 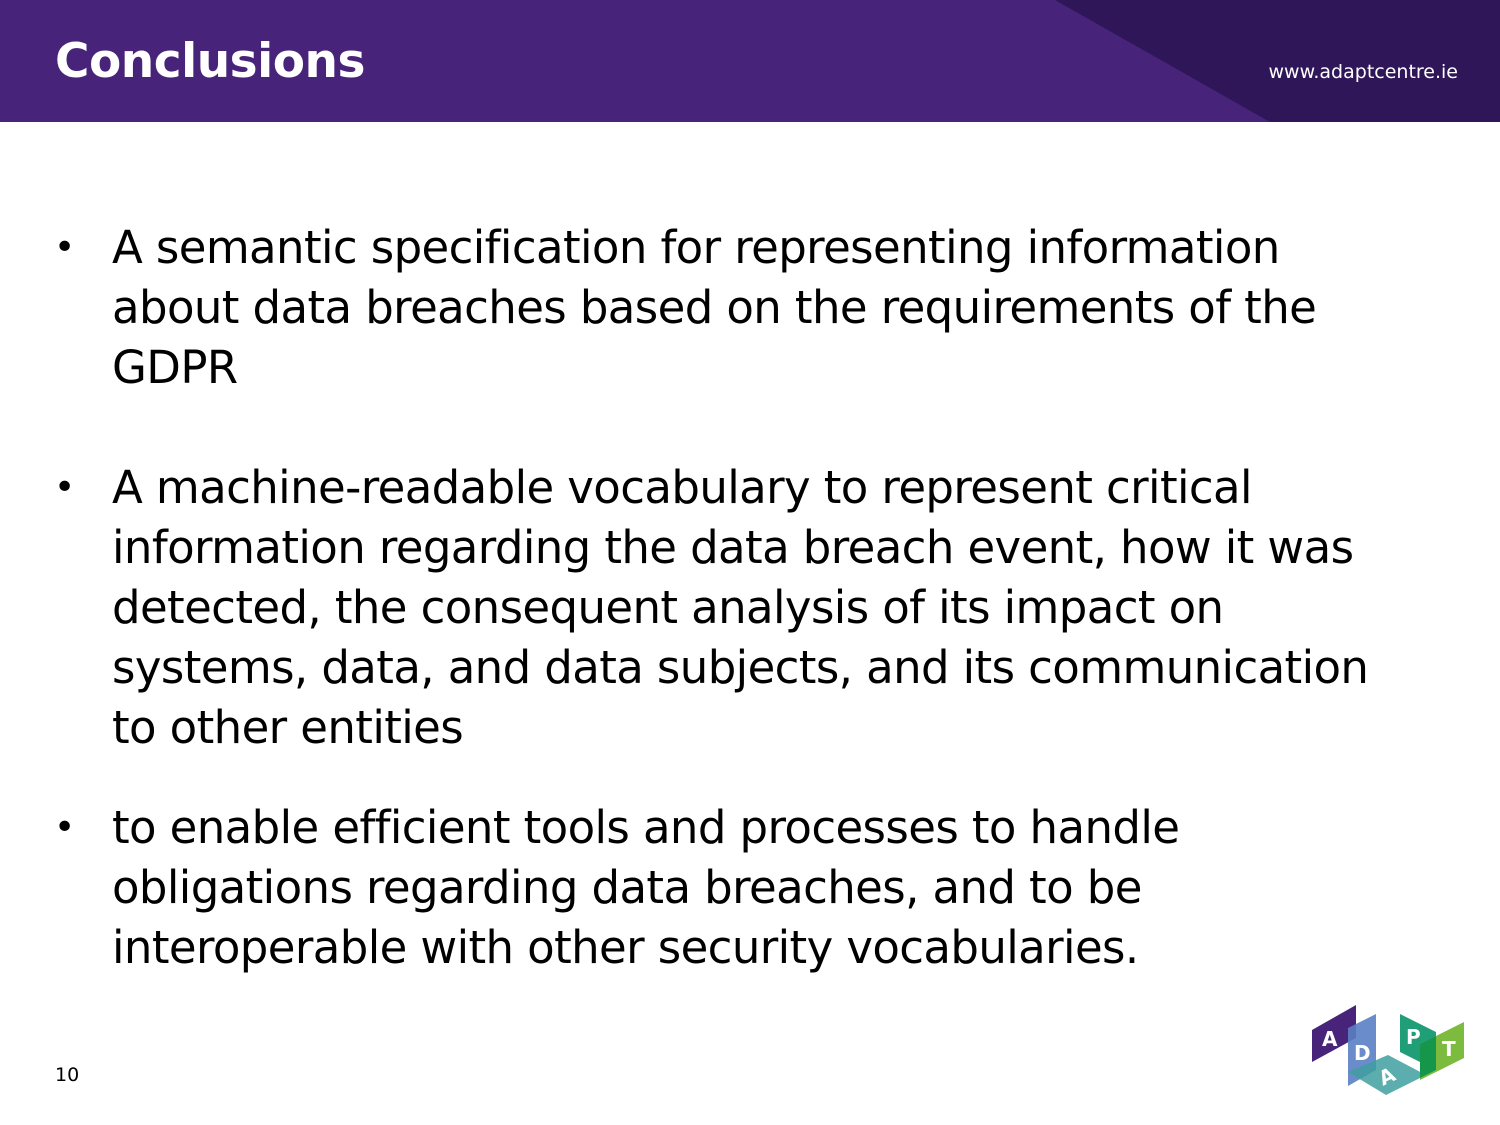 I want to click on svg-text: A, so click(x=1330, y=1039).